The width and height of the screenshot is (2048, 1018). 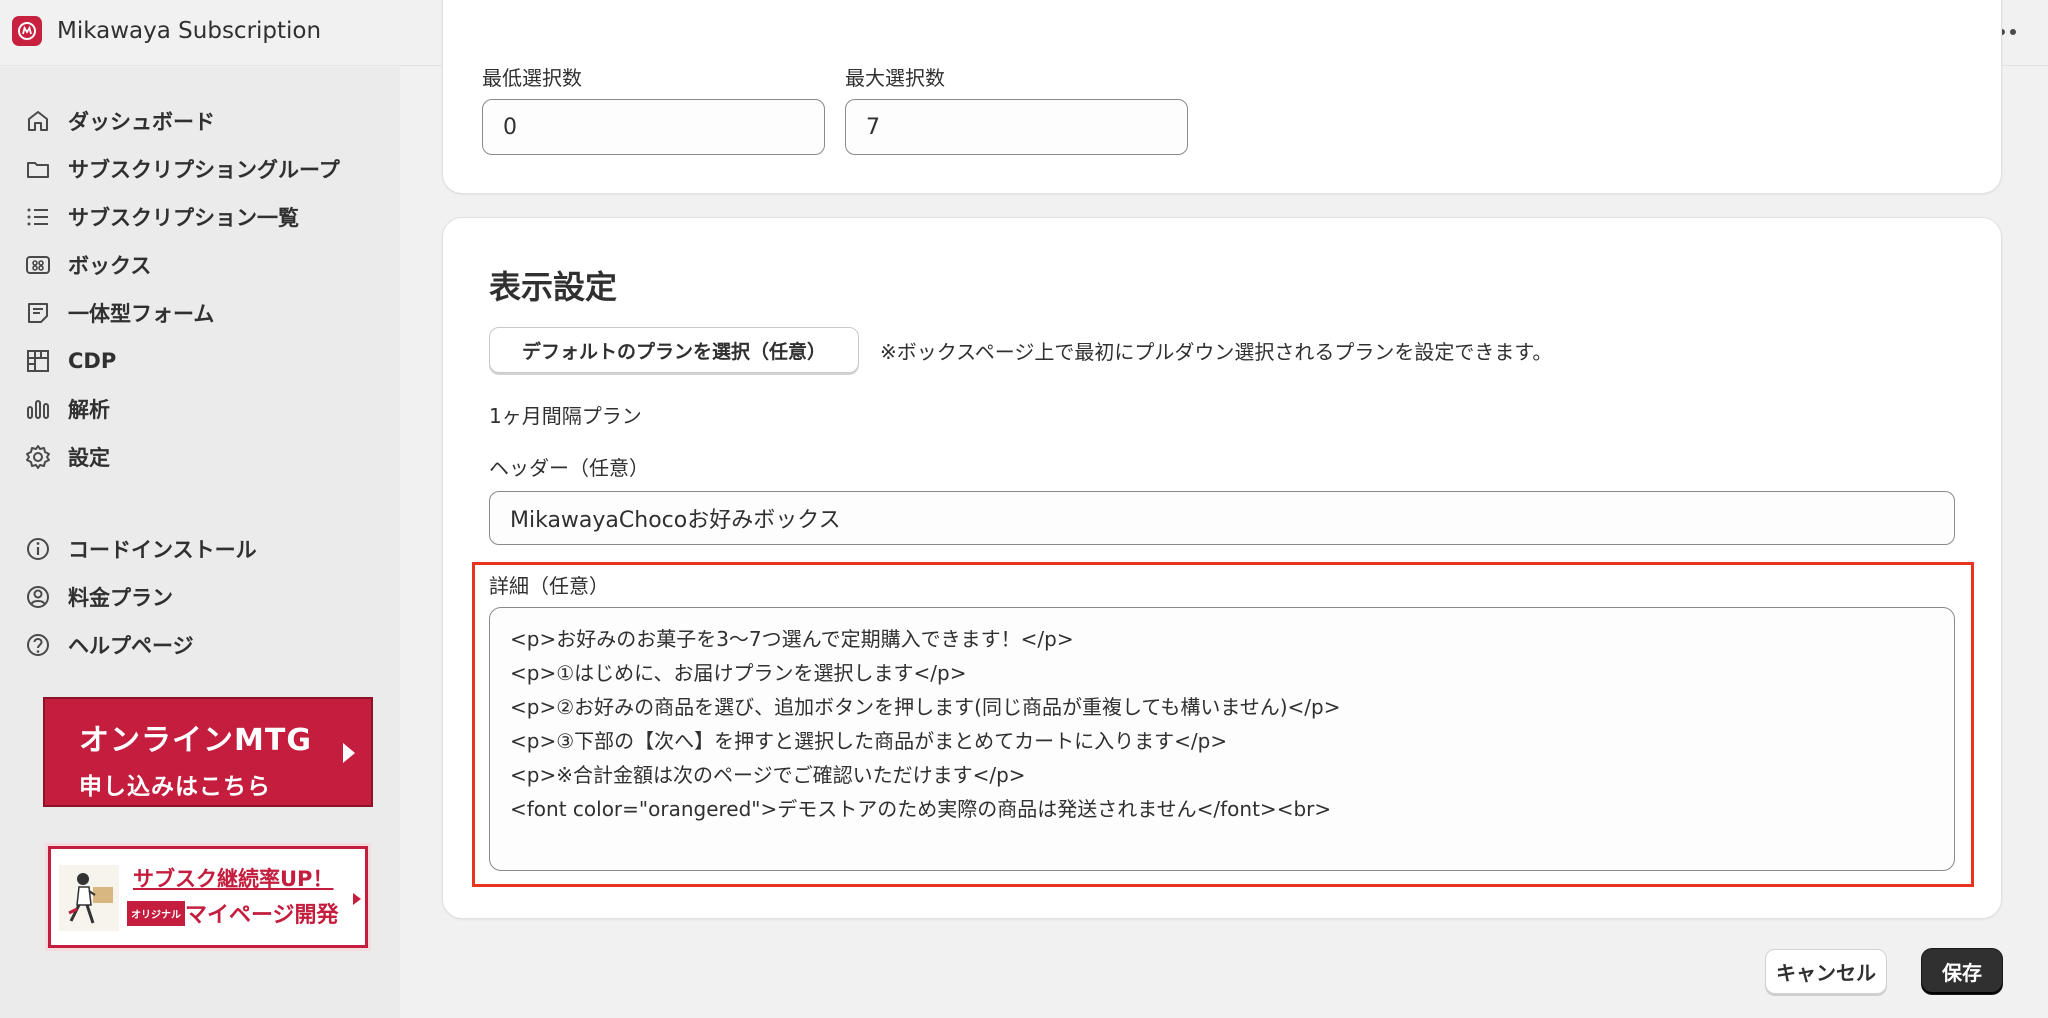 I want to click on sidebar-item-code-install: コードインストール, so click(x=204, y=549).